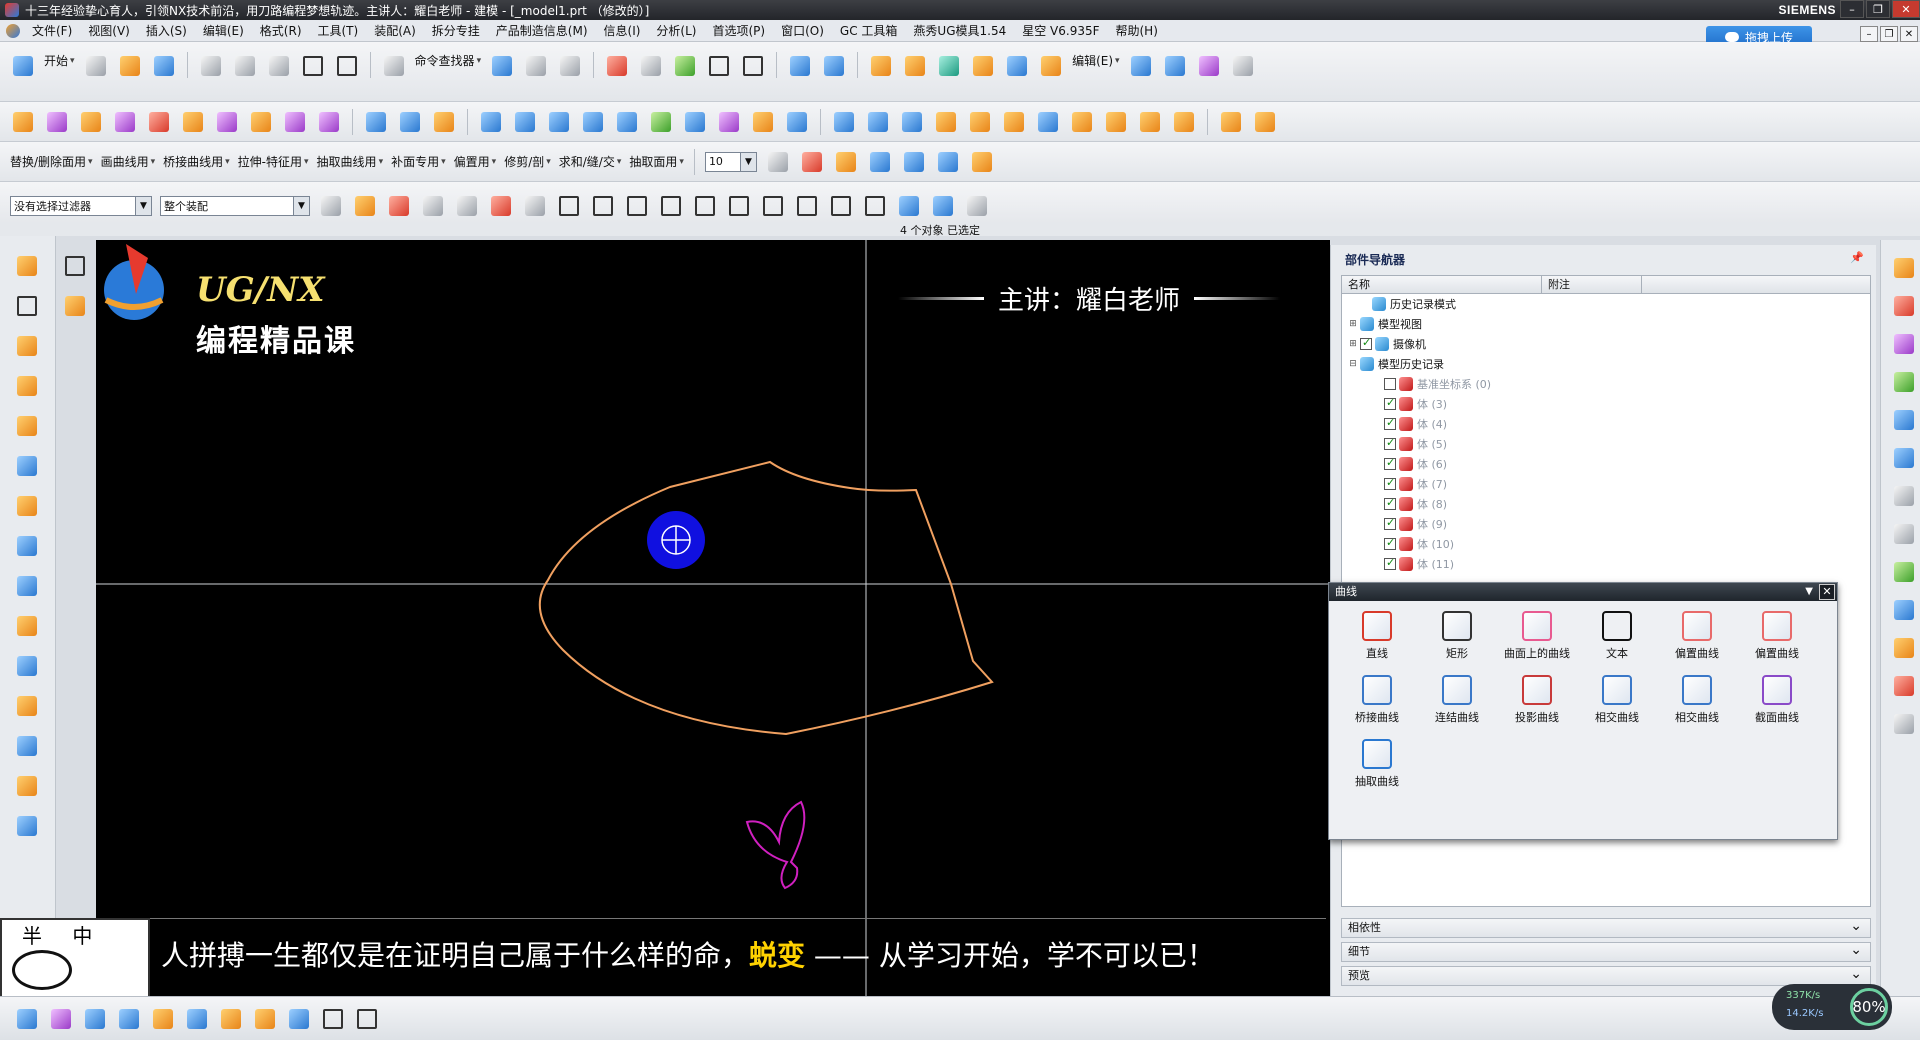 This screenshot has width=1920, height=1040. Describe the element at coordinates (1583, 592) in the screenshot. I see `dialog-header: 曲线 ▼ ✕` at that location.